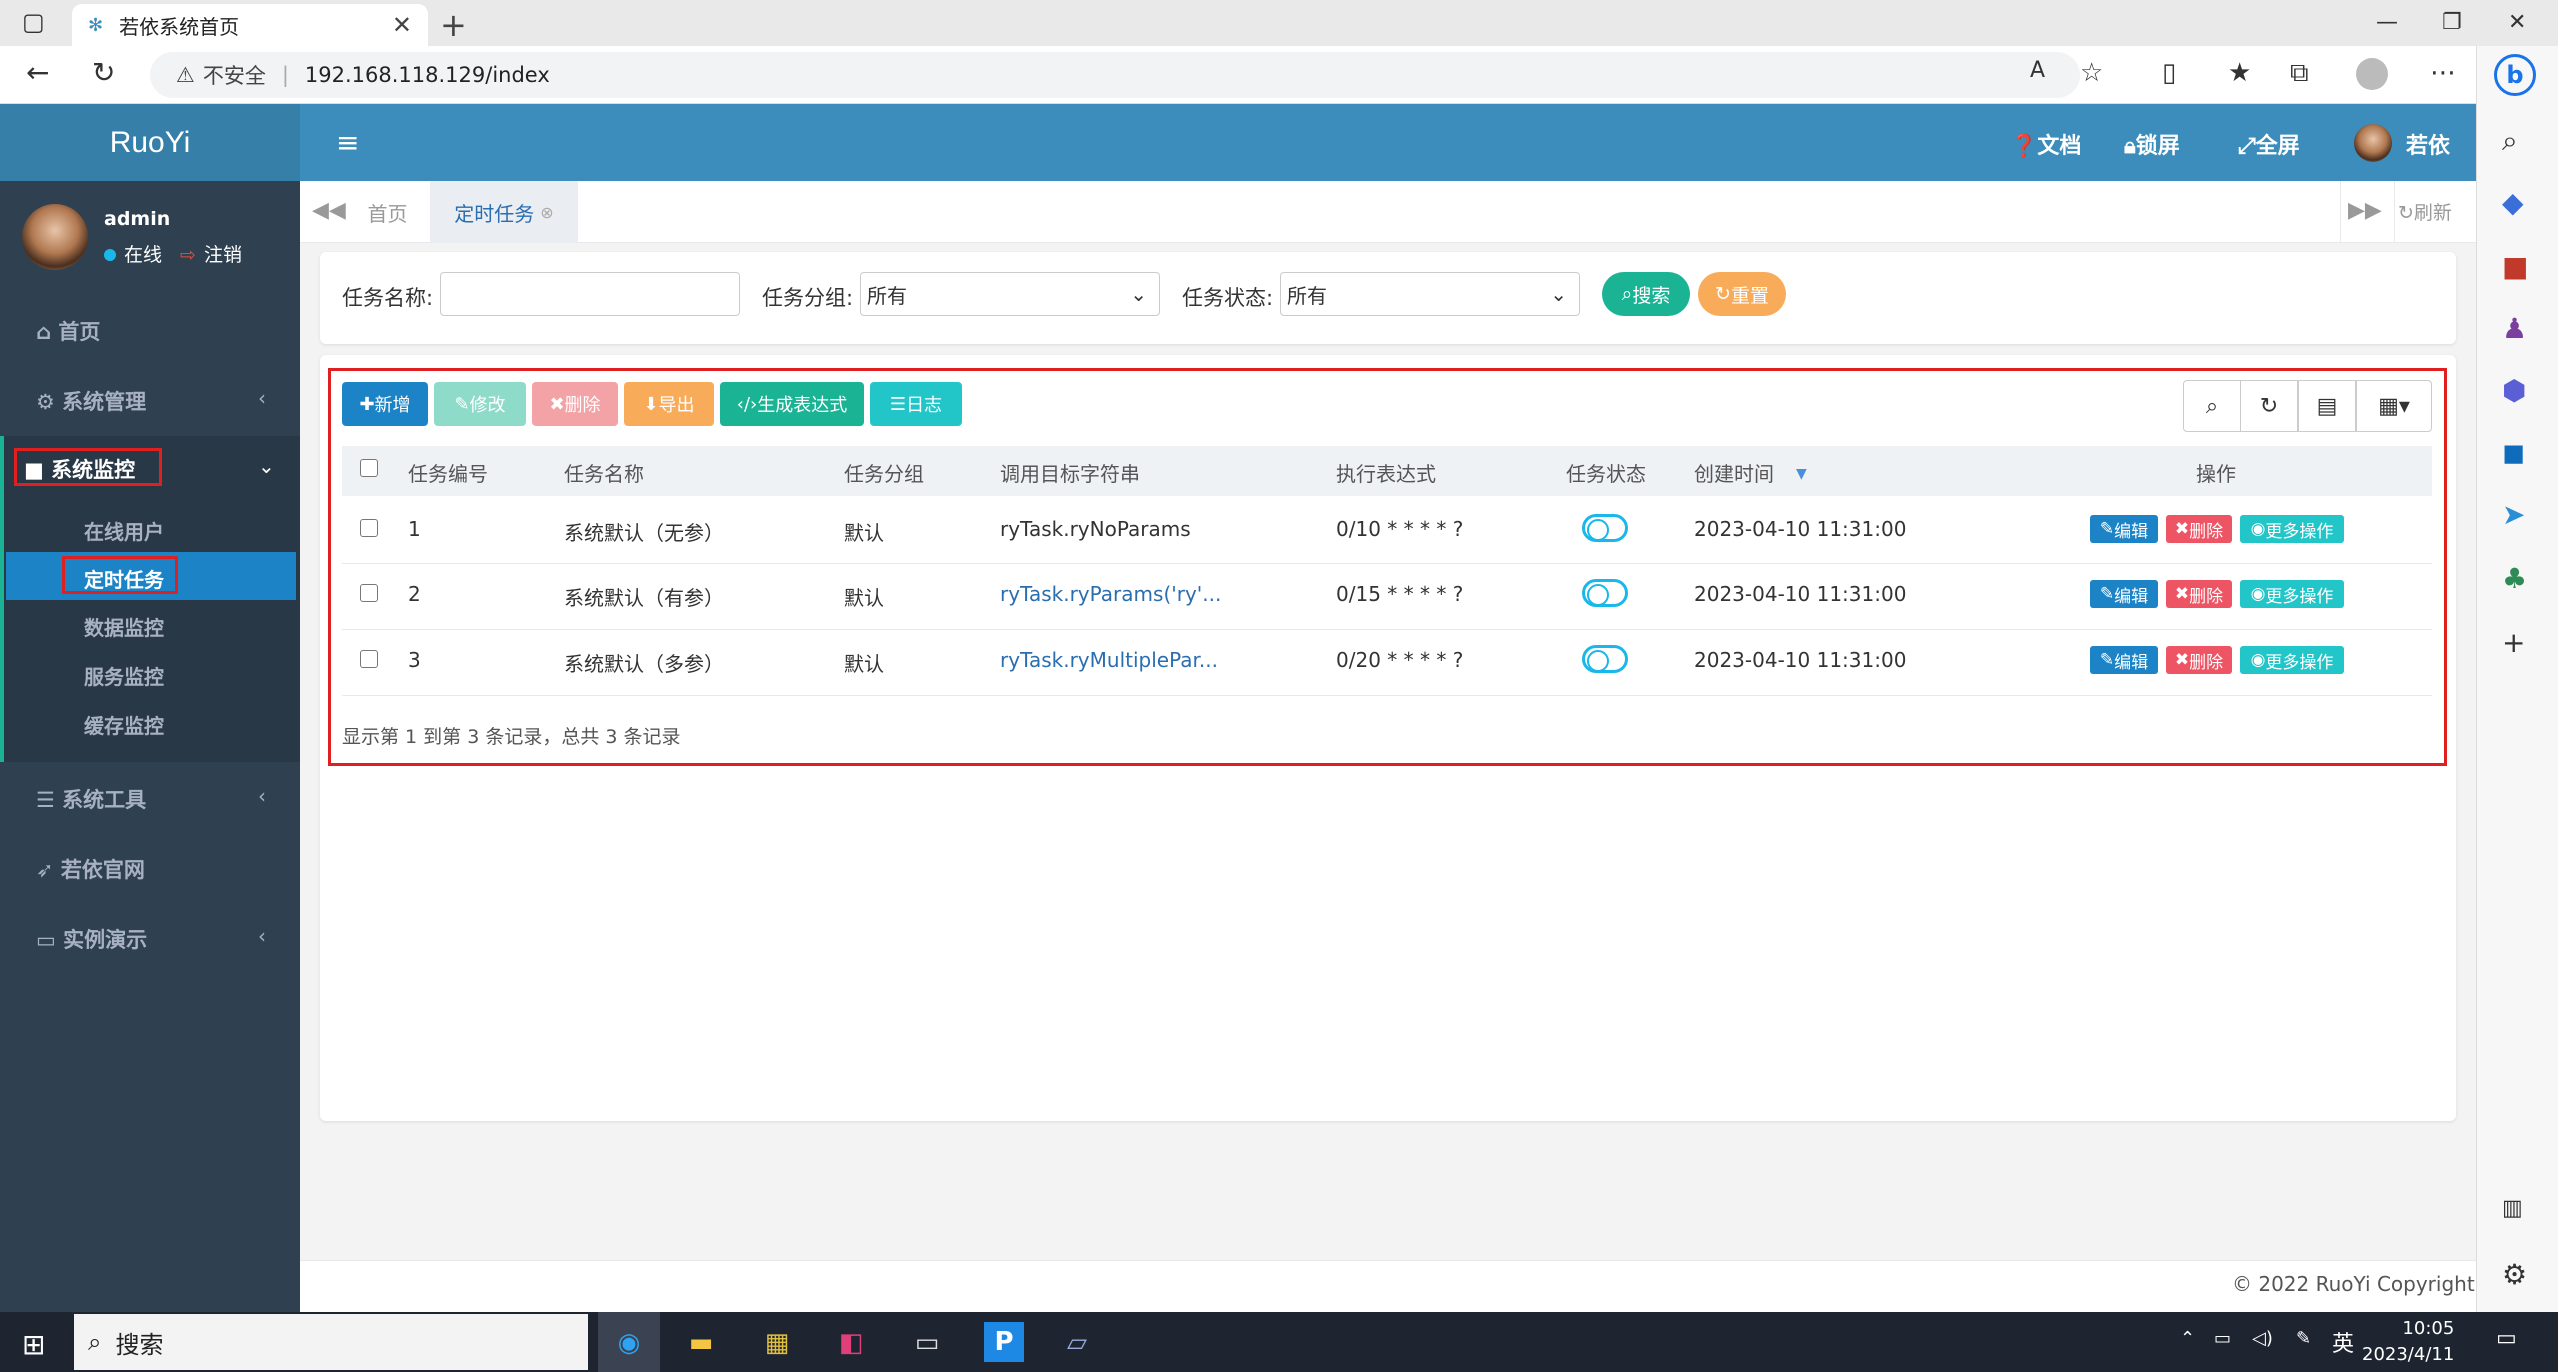 This screenshot has width=2558, height=1372. Describe the element at coordinates (916, 404) in the screenshot. I see `log-button: ☰ 日志` at that location.